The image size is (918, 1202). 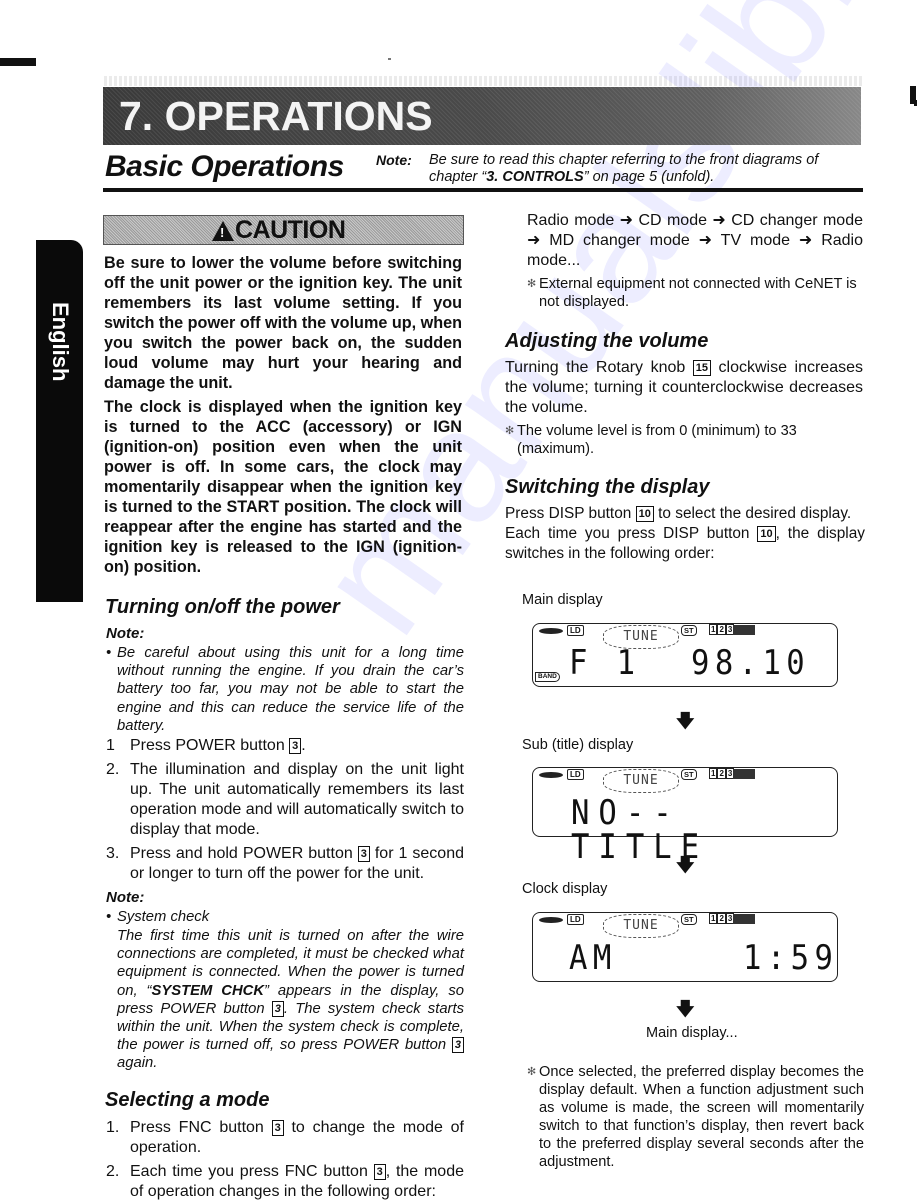 I want to click on sub-display-caption: Sub (title) display, so click(x=578, y=745).